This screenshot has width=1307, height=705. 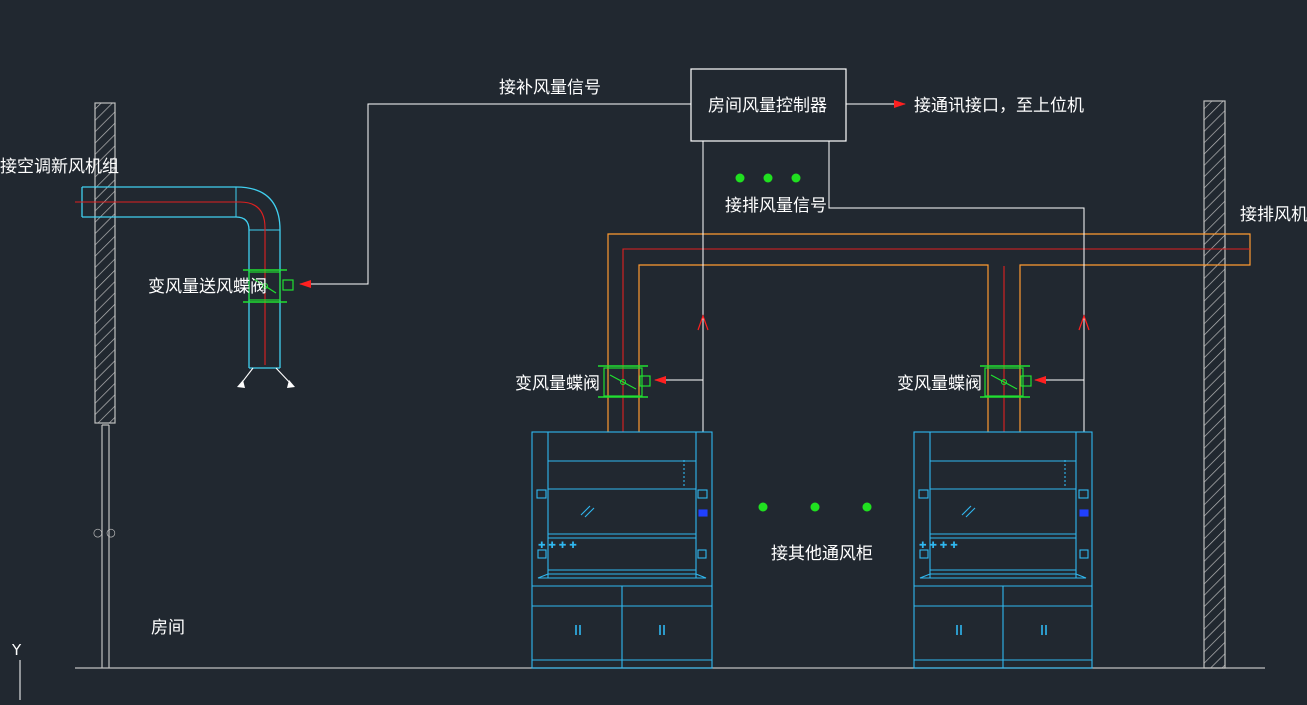 I want to click on signal-arrow-icon, so click(x=893, y=322).